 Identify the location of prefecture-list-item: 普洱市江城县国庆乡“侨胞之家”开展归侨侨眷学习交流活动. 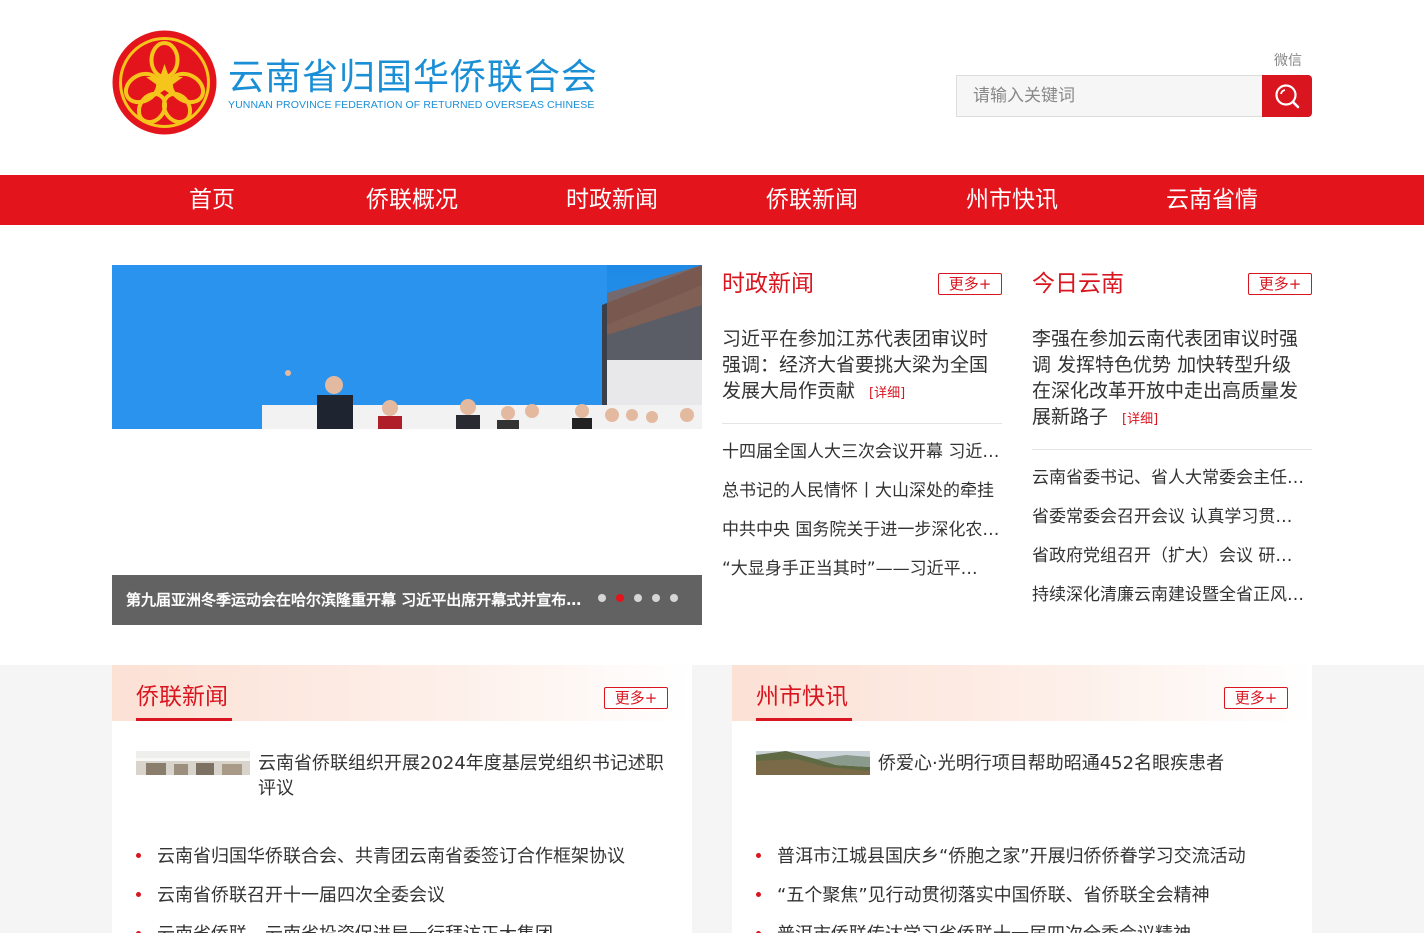
(1001, 857).